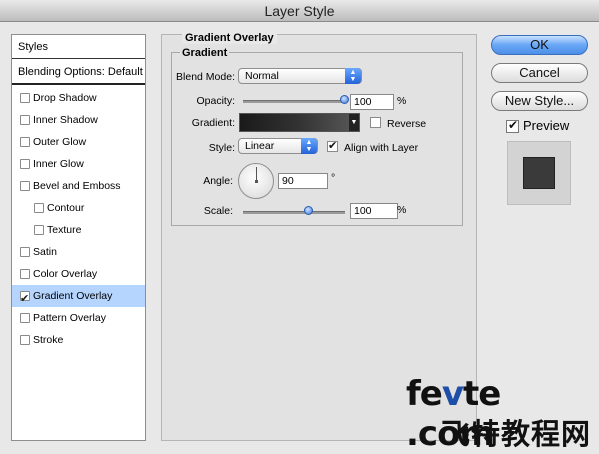  I want to click on scale-input: 100, so click(374, 211).